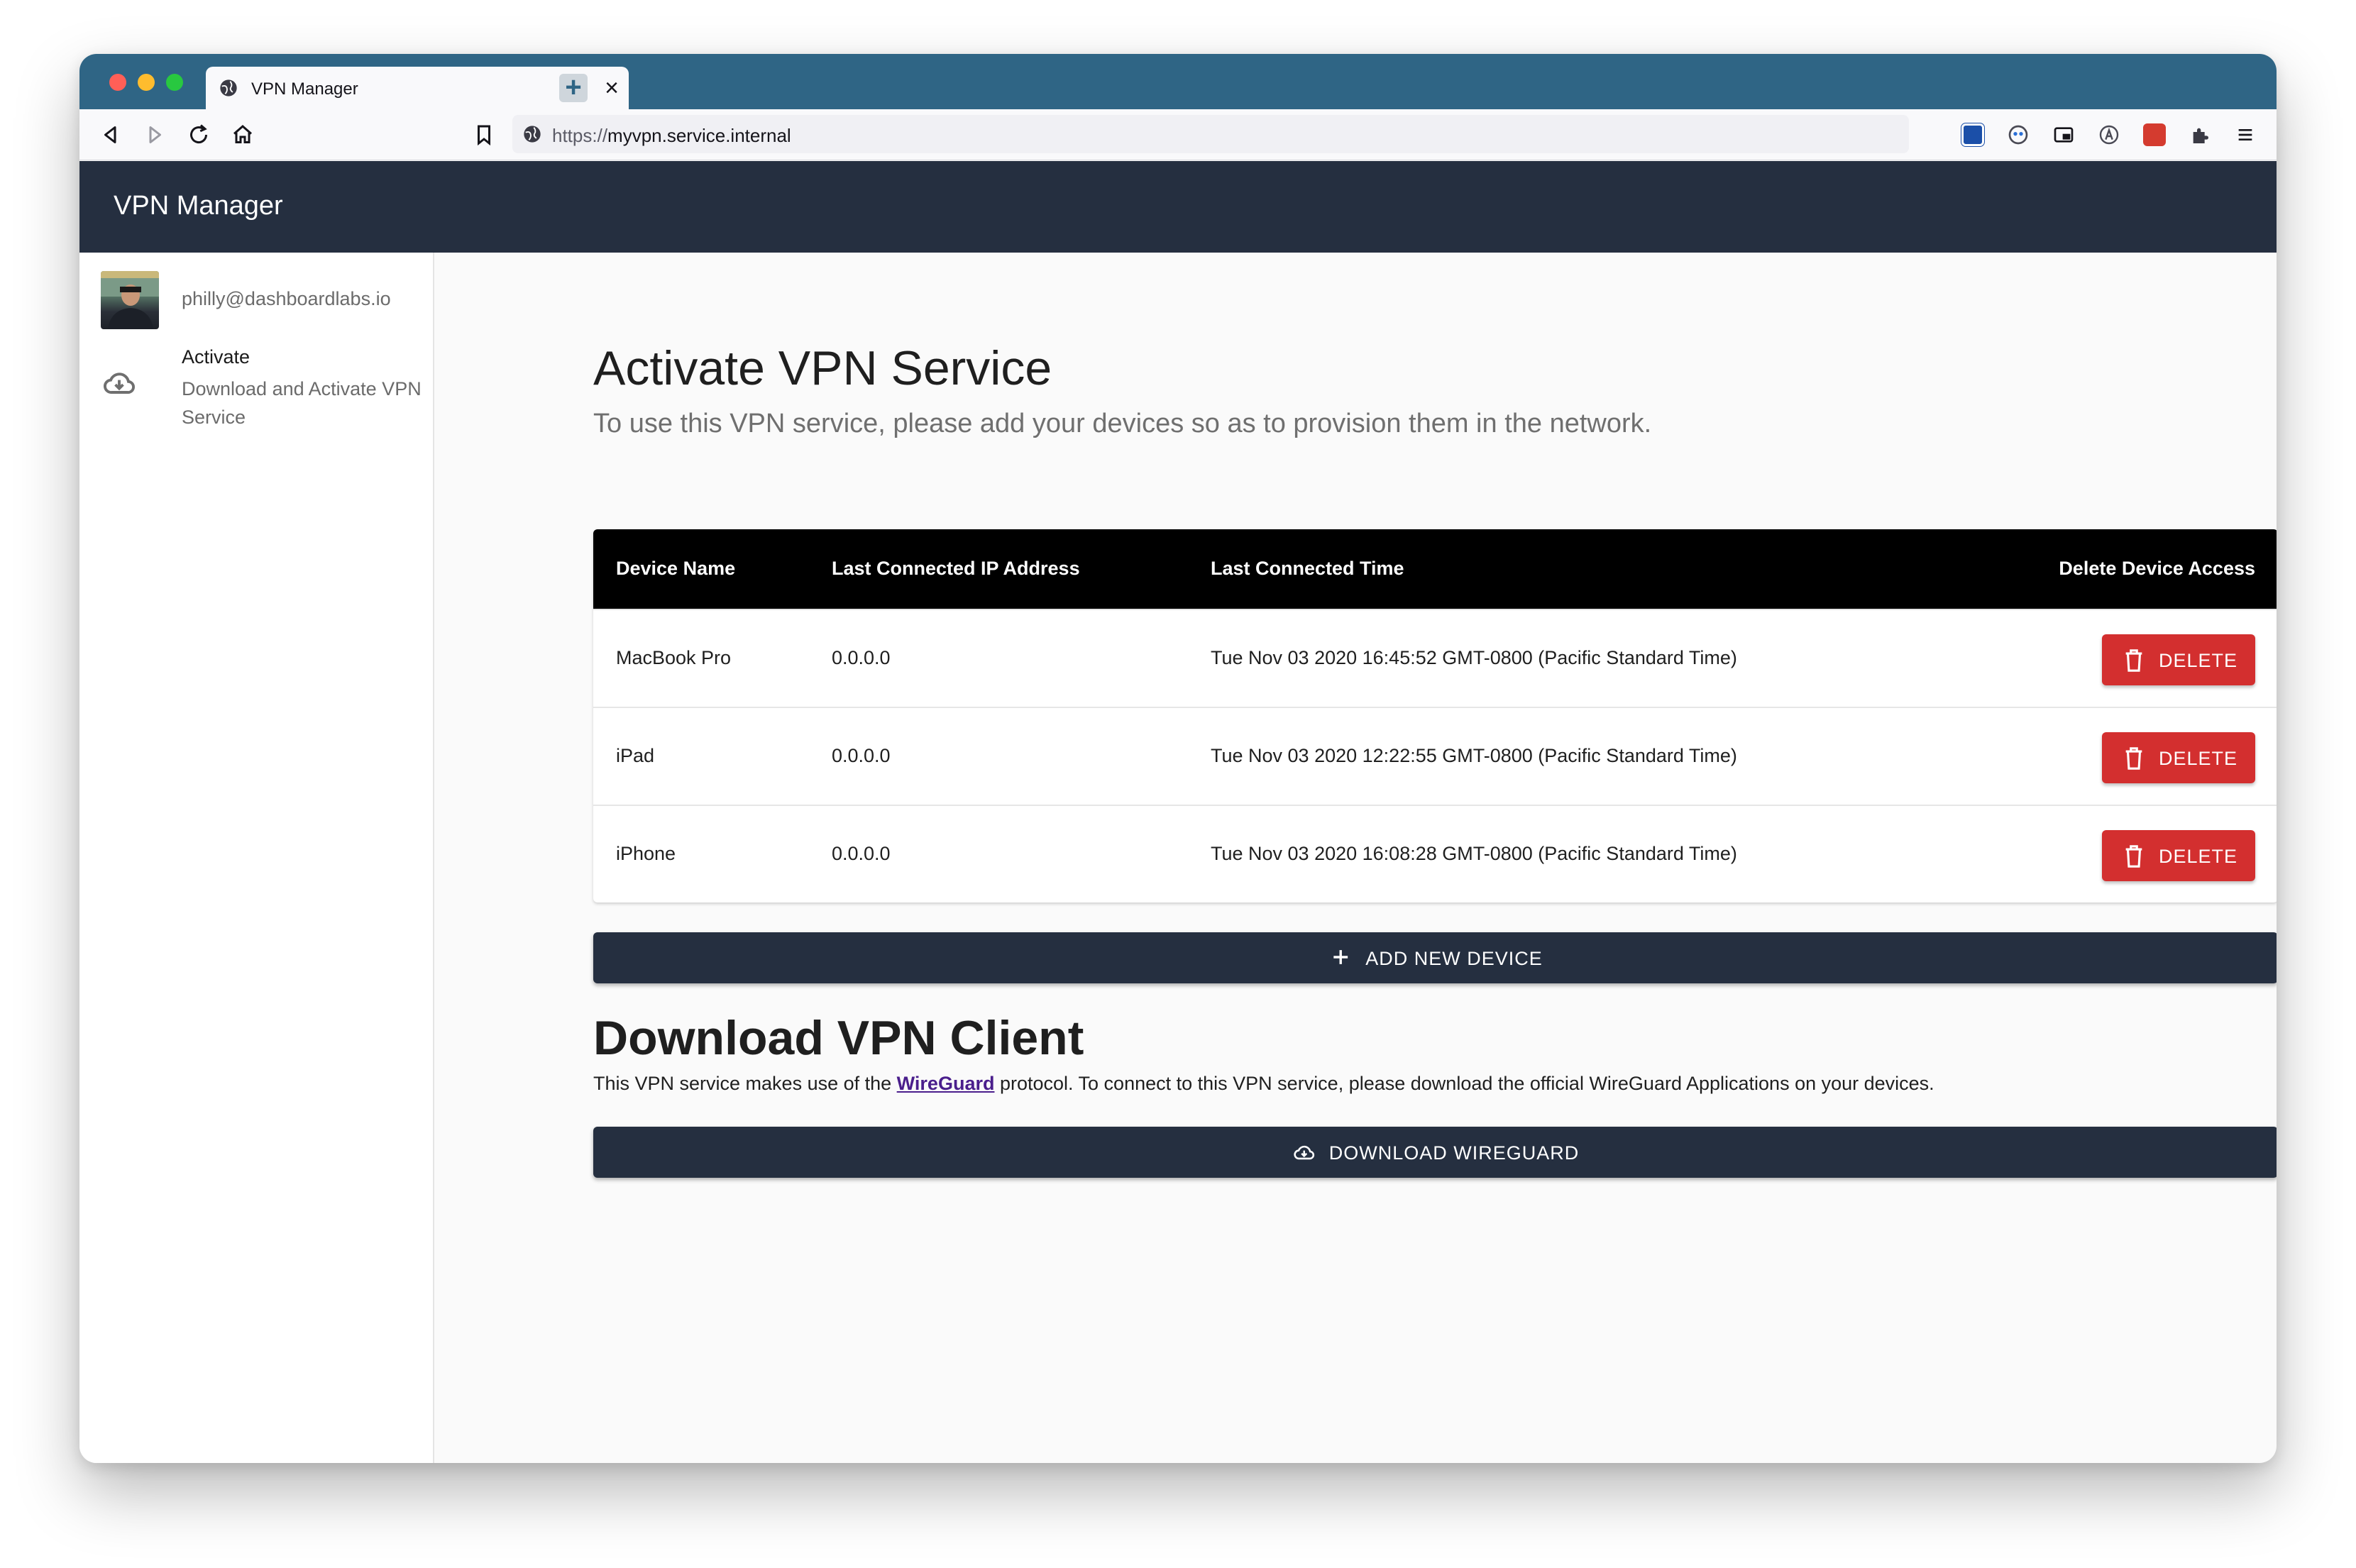 Image resolution: width=2356 pixels, height=1568 pixels. Describe the element at coordinates (484, 135) in the screenshot. I see `bookmark-icon` at that location.